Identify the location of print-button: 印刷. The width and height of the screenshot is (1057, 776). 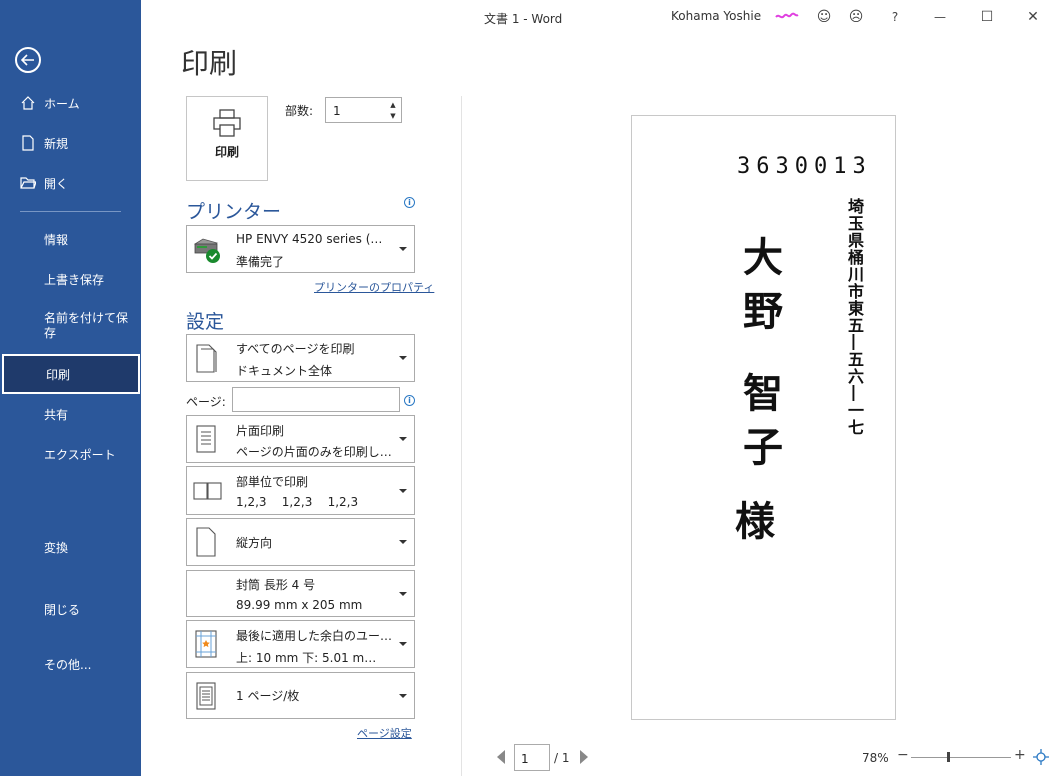
(227, 138).